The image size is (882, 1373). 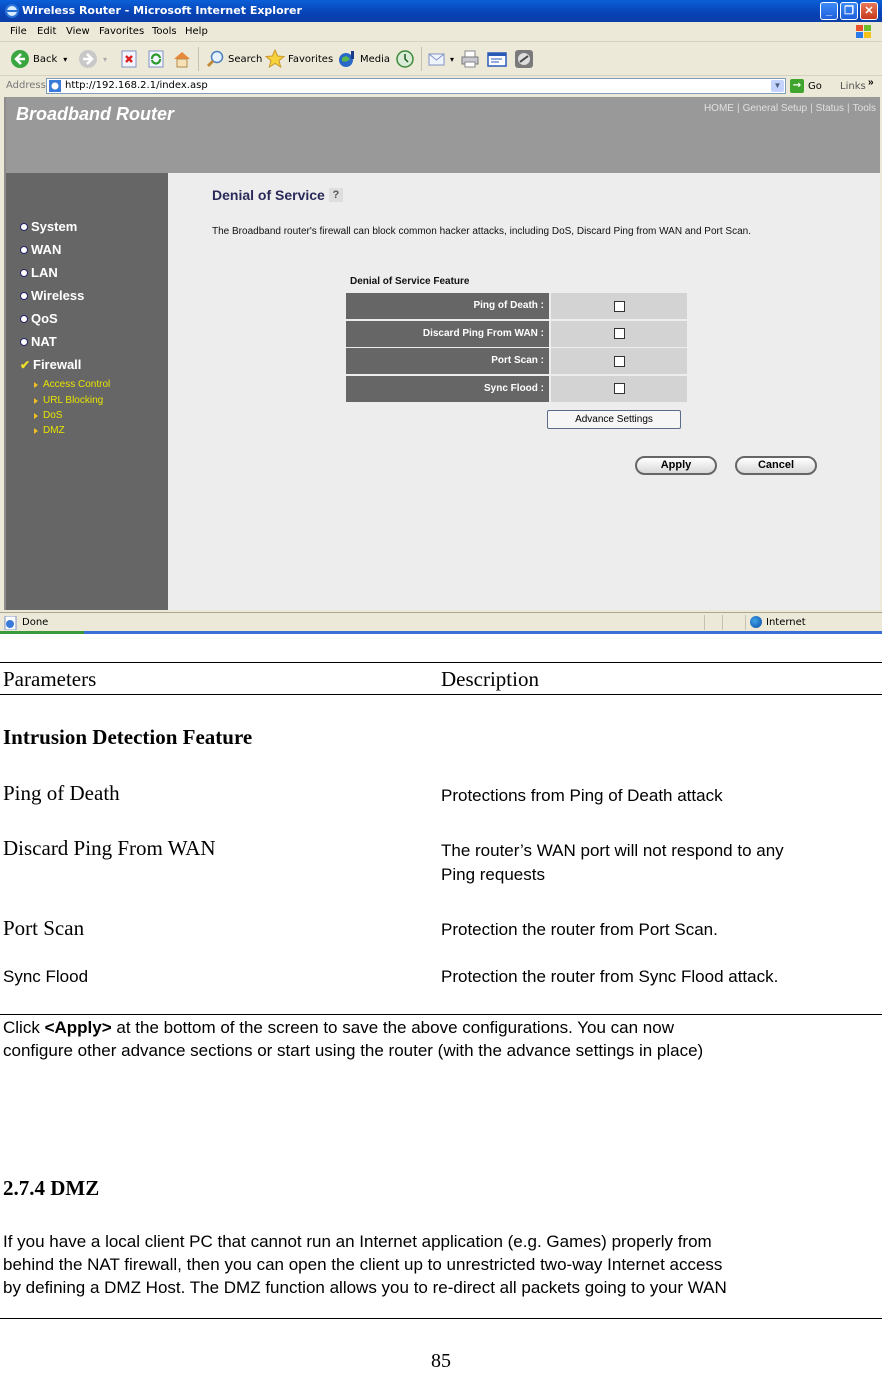 I want to click on help-icon: ?, so click(x=335, y=195).